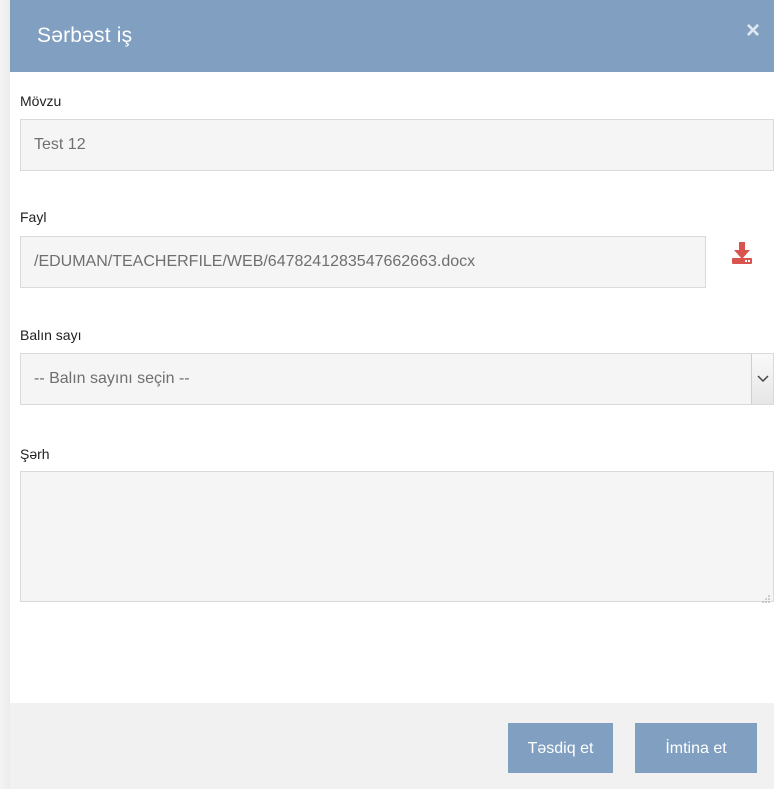  I want to click on file-label: Fayl, so click(33, 217).